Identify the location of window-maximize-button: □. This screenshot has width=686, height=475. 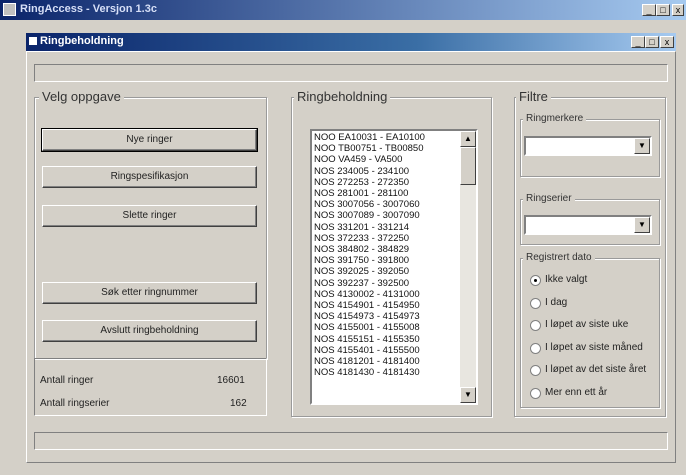
(652, 42).